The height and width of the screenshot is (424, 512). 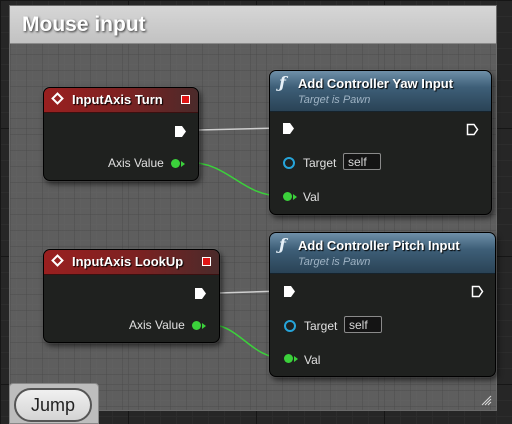 What do you see at coordinates (53, 405) in the screenshot?
I see `jump-tab-button: Jump` at bounding box center [53, 405].